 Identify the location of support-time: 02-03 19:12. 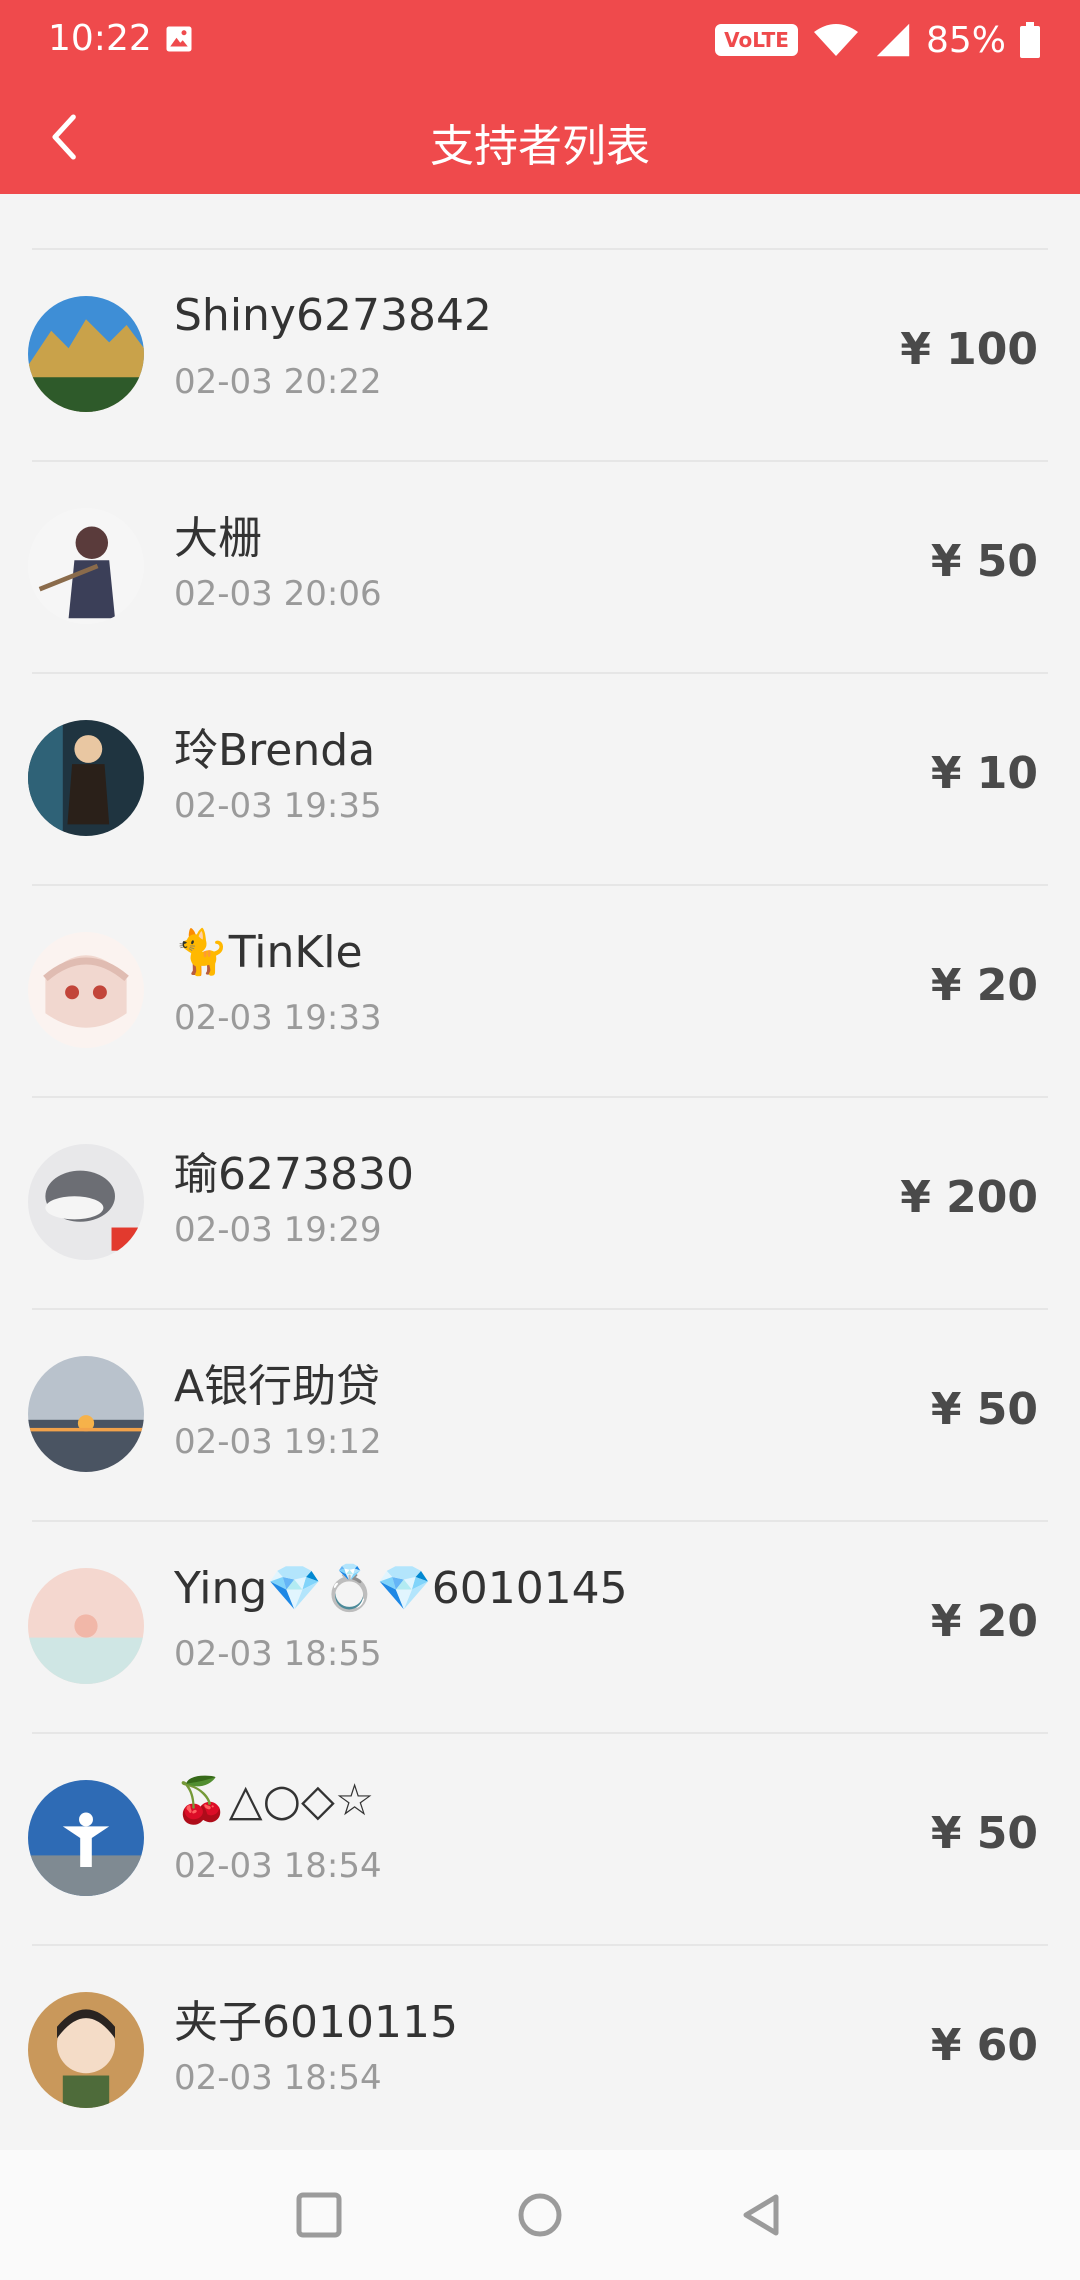
(278, 1442).